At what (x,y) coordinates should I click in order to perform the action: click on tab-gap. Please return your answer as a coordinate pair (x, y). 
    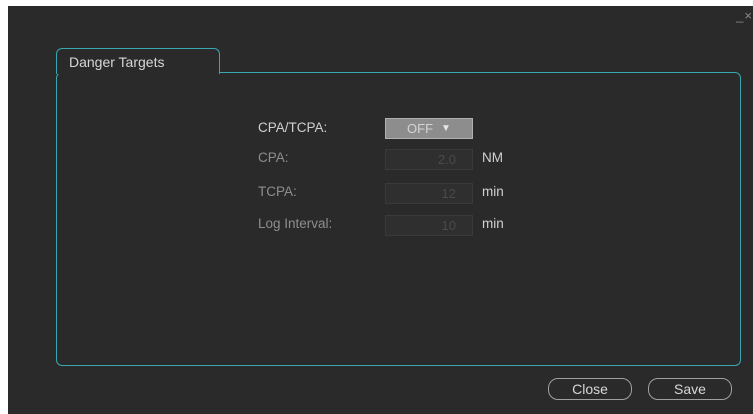
    Looking at the image, I should click on (138, 72).